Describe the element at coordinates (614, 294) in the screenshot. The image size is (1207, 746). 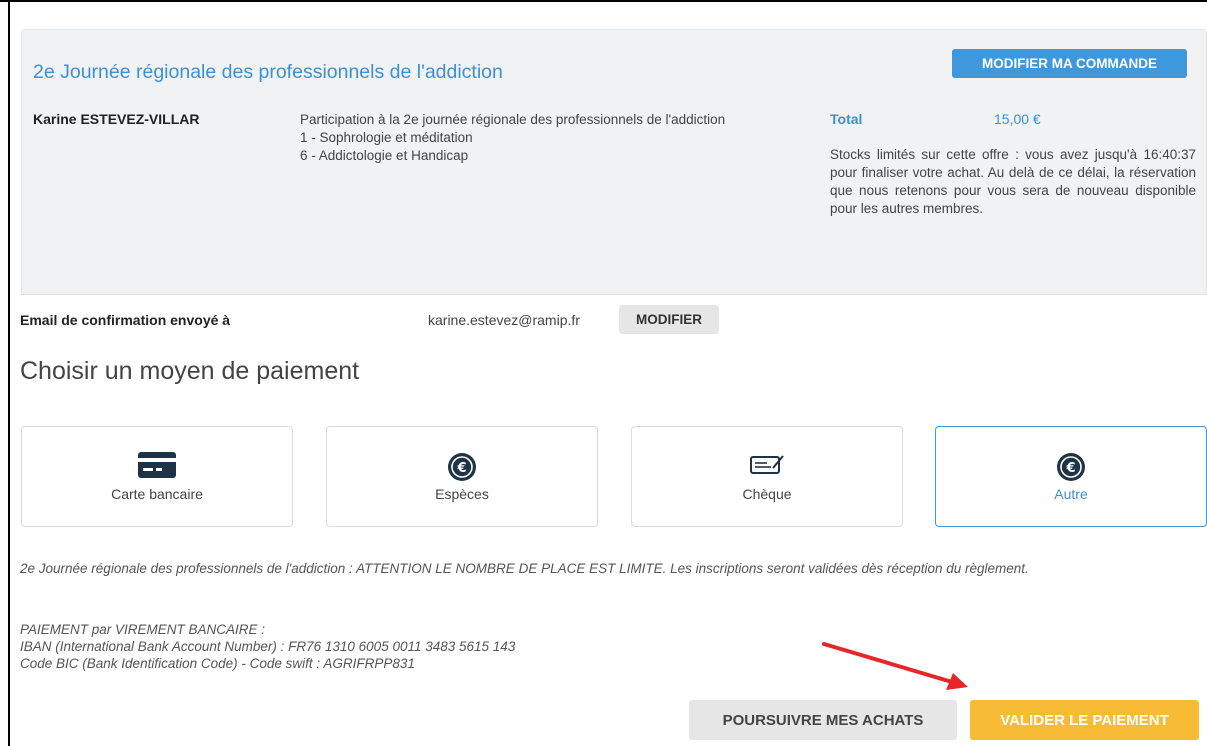
I see `summary-divider` at that location.